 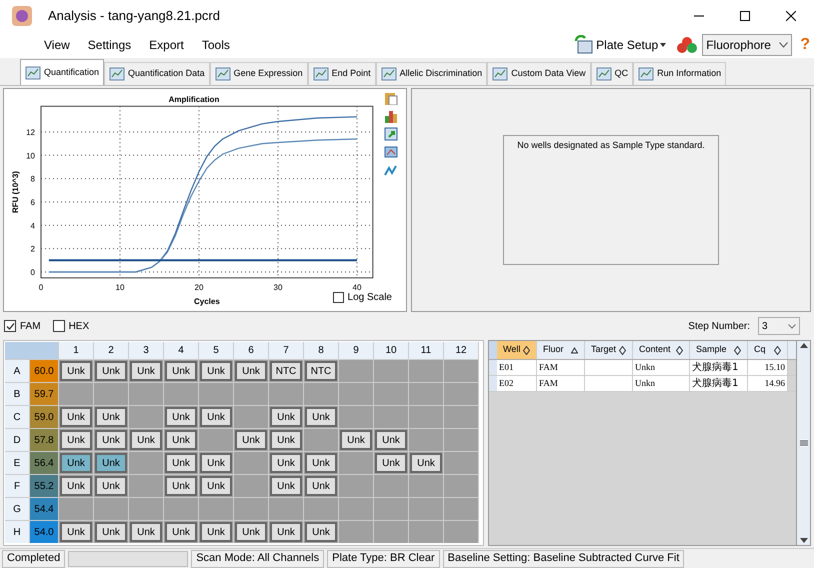 I want to click on chevron-icon, so click(x=792, y=326).